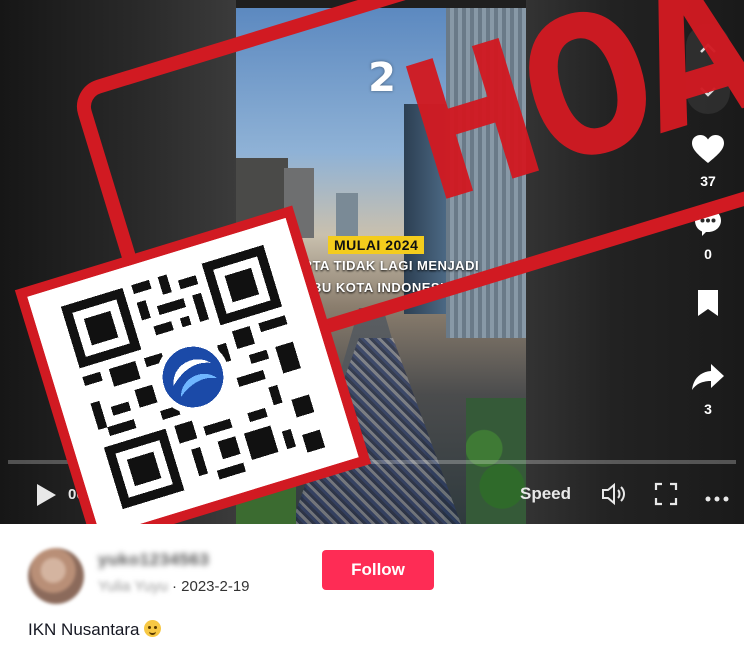  I want to click on follow-button: Follow, so click(378, 570).